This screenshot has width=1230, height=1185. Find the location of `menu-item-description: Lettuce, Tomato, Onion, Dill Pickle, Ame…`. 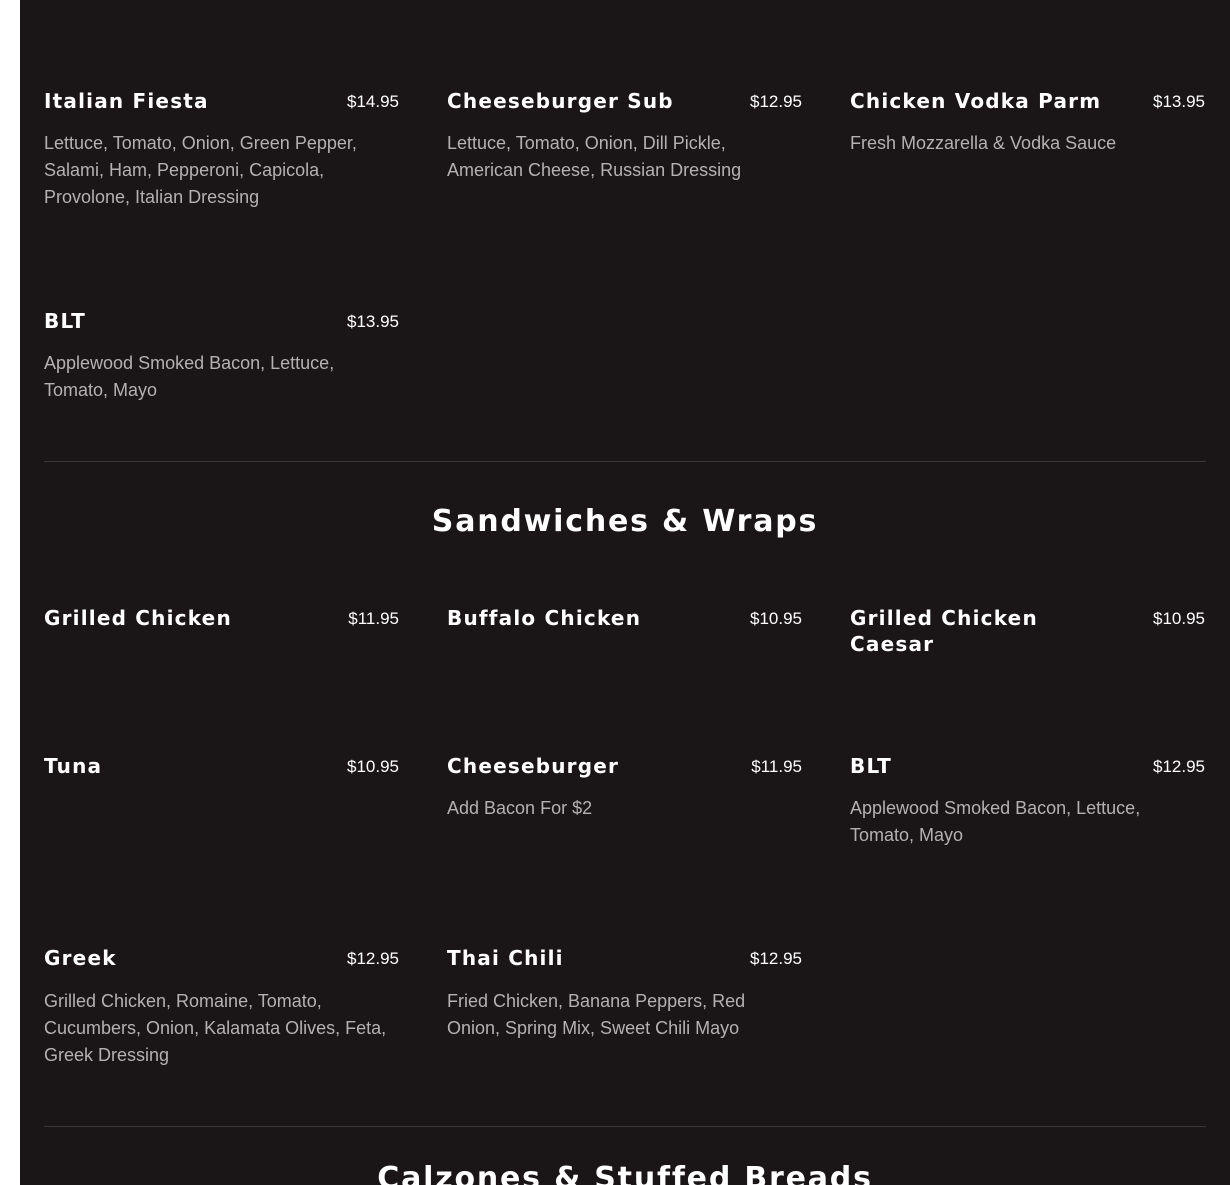

menu-item-description: Lettuce, Tomato, Onion, Dill Pickle, Ame… is located at coordinates (594, 156).